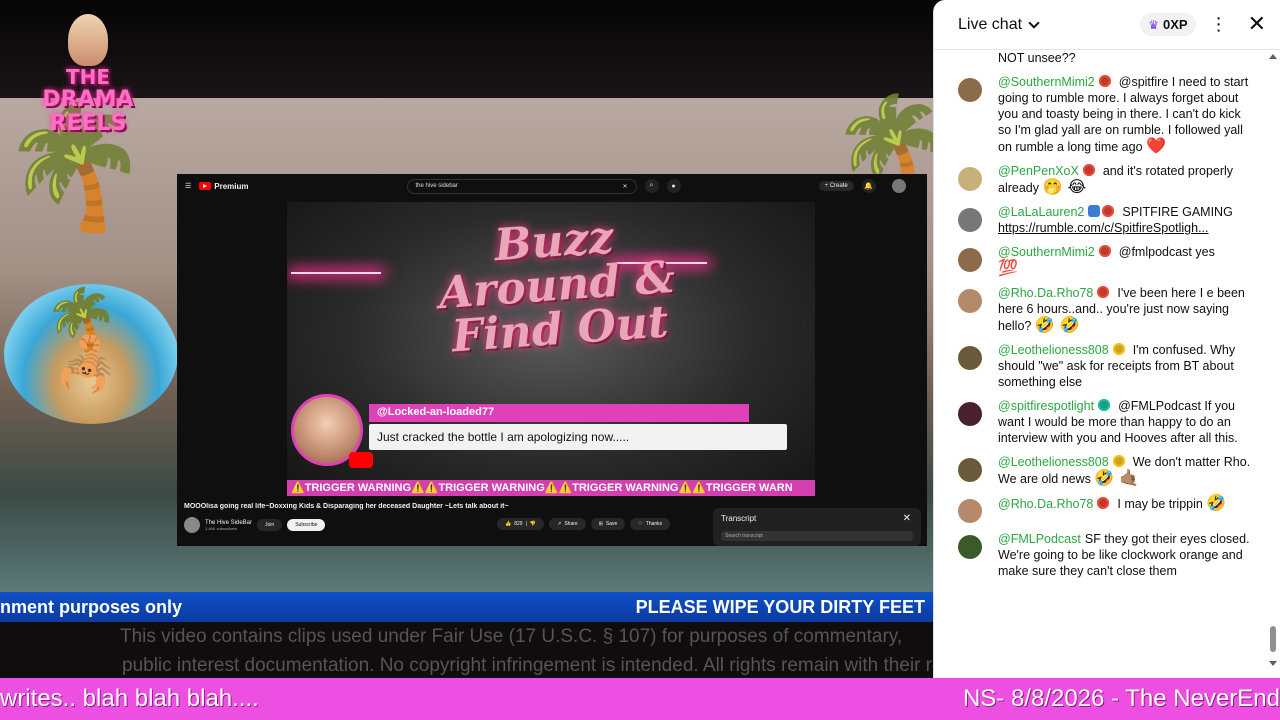 Image resolution: width=1280 pixels, height=720 pixels. Describe the element at coordinates (836, 186) in the screenshot. I see `youtube-create-button: + Create` at that location.